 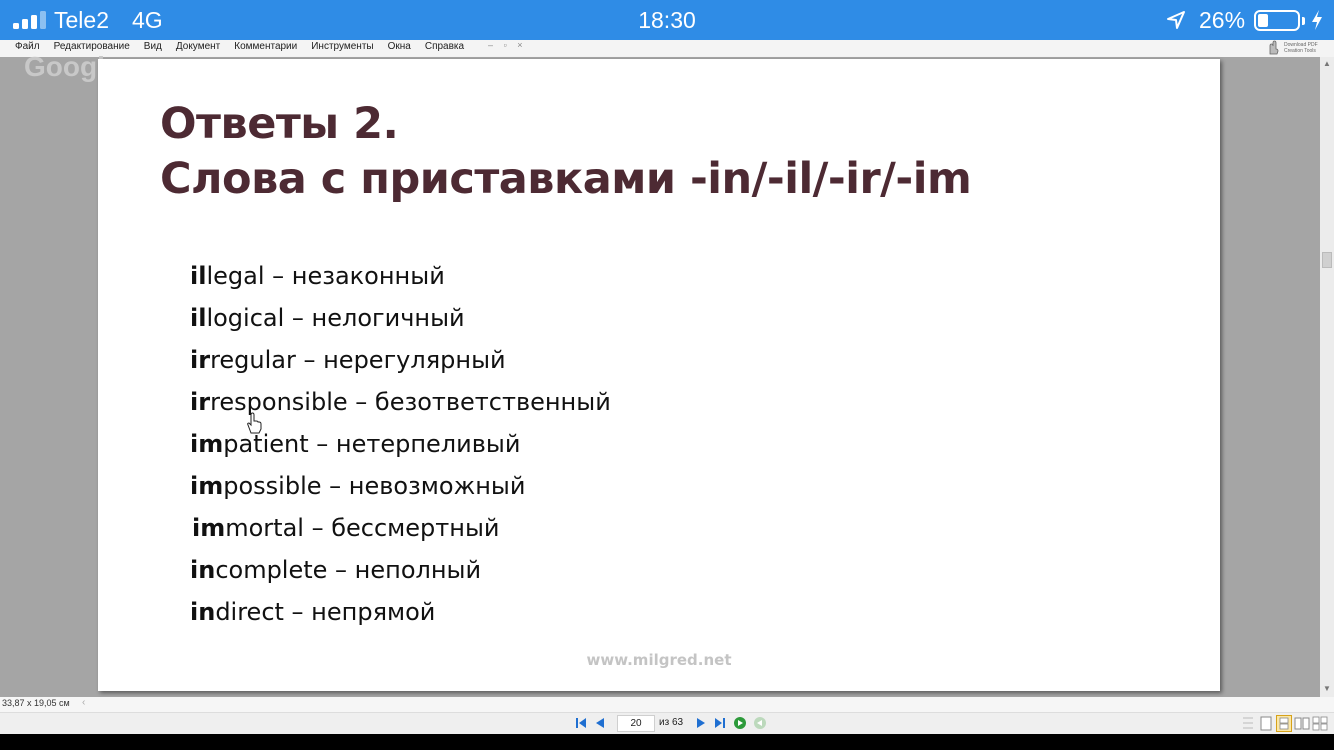 What do you see at coordinates (671, 722) in the screenshot?
I see `page-total: из 63` at bounding box center [671, 722].